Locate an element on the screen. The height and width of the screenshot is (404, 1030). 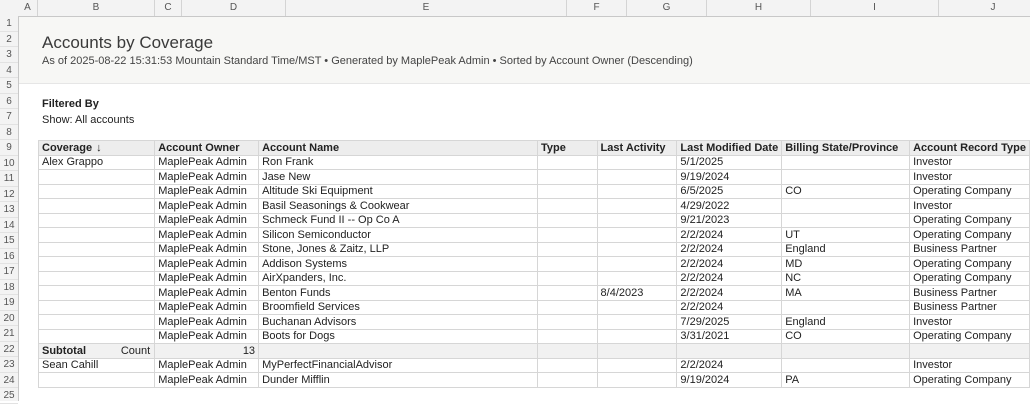
row-header: 18 is located at coordinates (9, 287).